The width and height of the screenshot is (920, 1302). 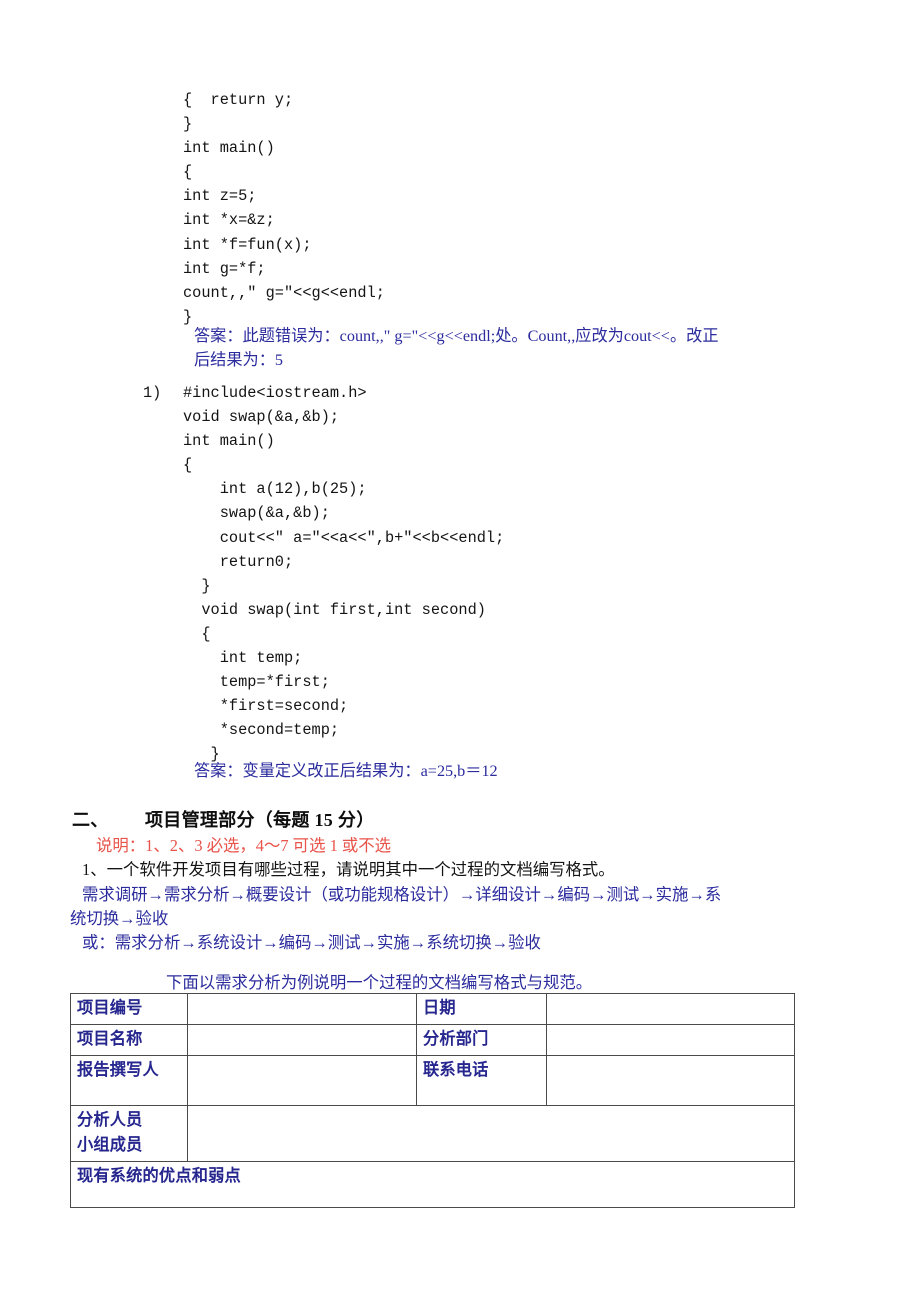 I want to click on code-line: count,," g="<<g<<endl;, so click(x=284, y=292).